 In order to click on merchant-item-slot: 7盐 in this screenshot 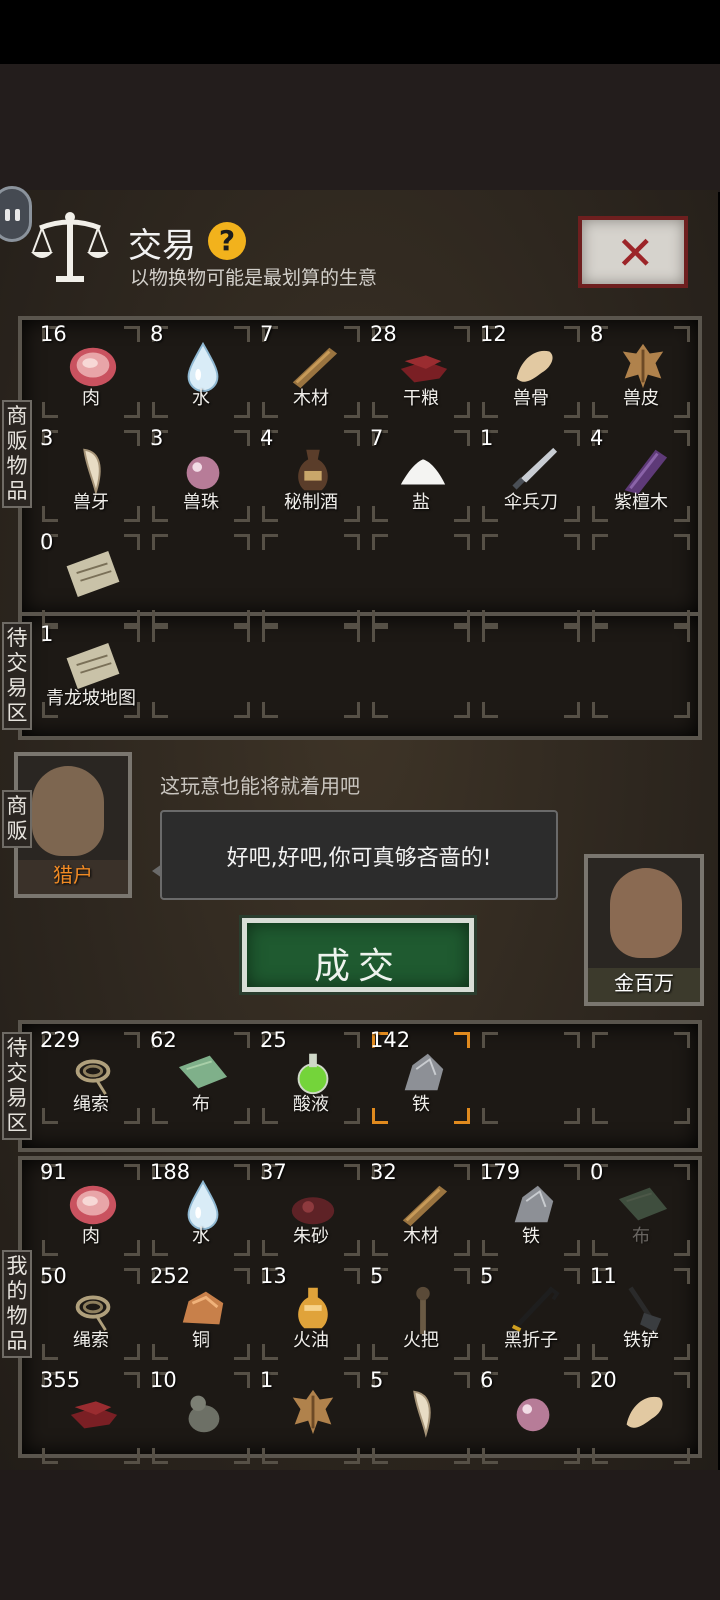, I will do `click(421, 476)`.